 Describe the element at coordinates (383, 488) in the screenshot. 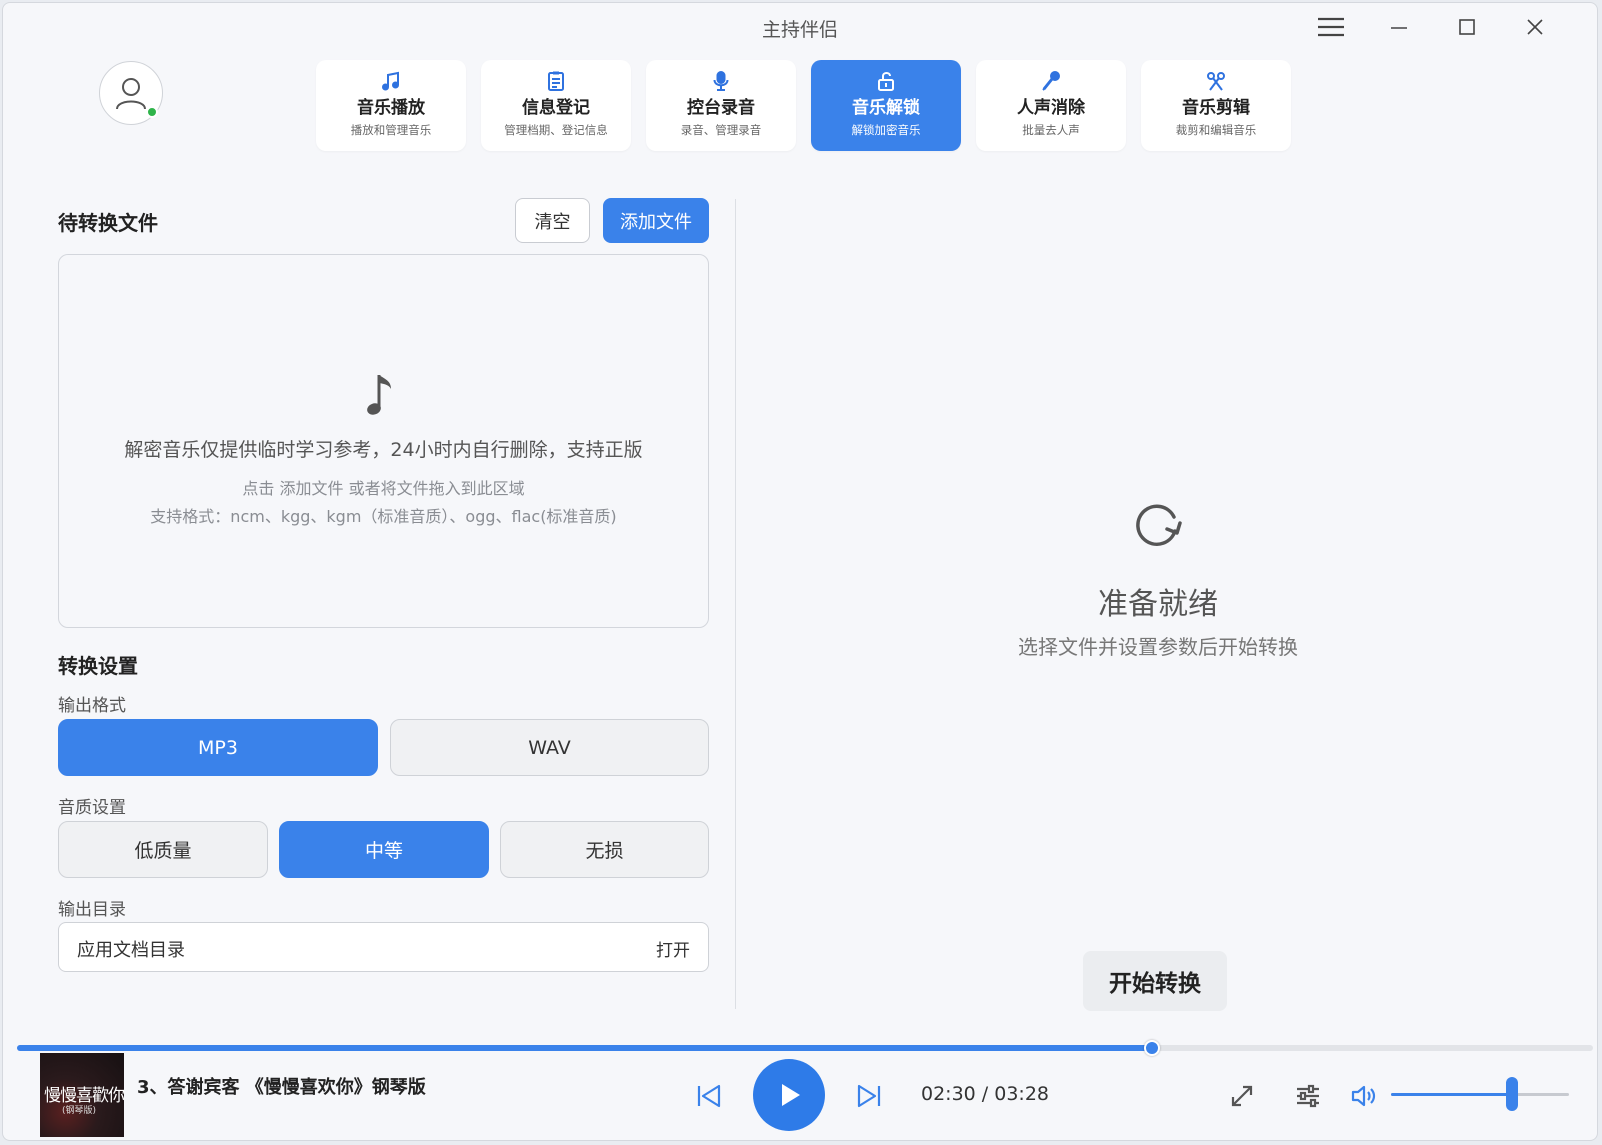

I see `dropzone-hint: 点击 添加文件 或者将文件拖入到此区域` at that location.